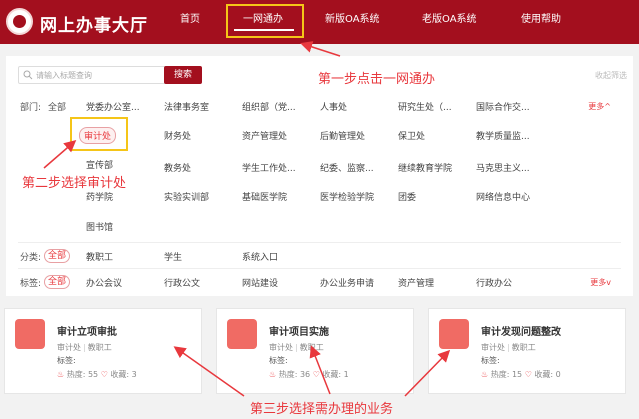 Image resolution: width=639 pixels, height=419 pixels. Describe the element at coordinates (320, 370) in the screenshot. I see `arrow-step3b` at that location.